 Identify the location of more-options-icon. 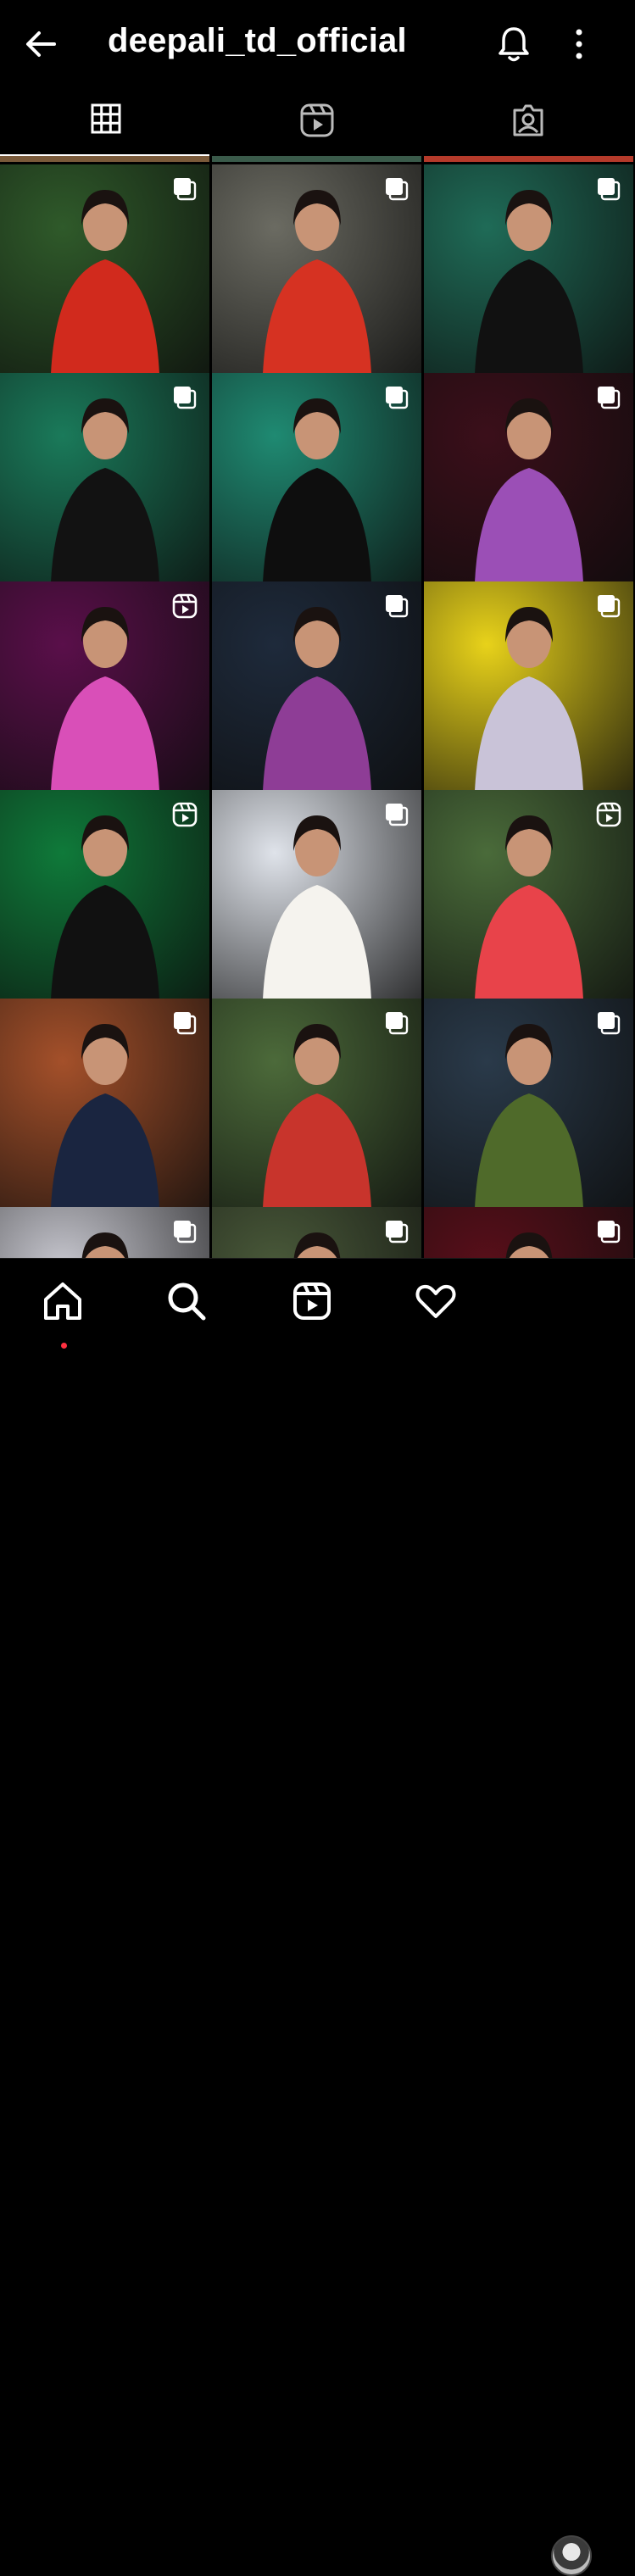
(579, 44).